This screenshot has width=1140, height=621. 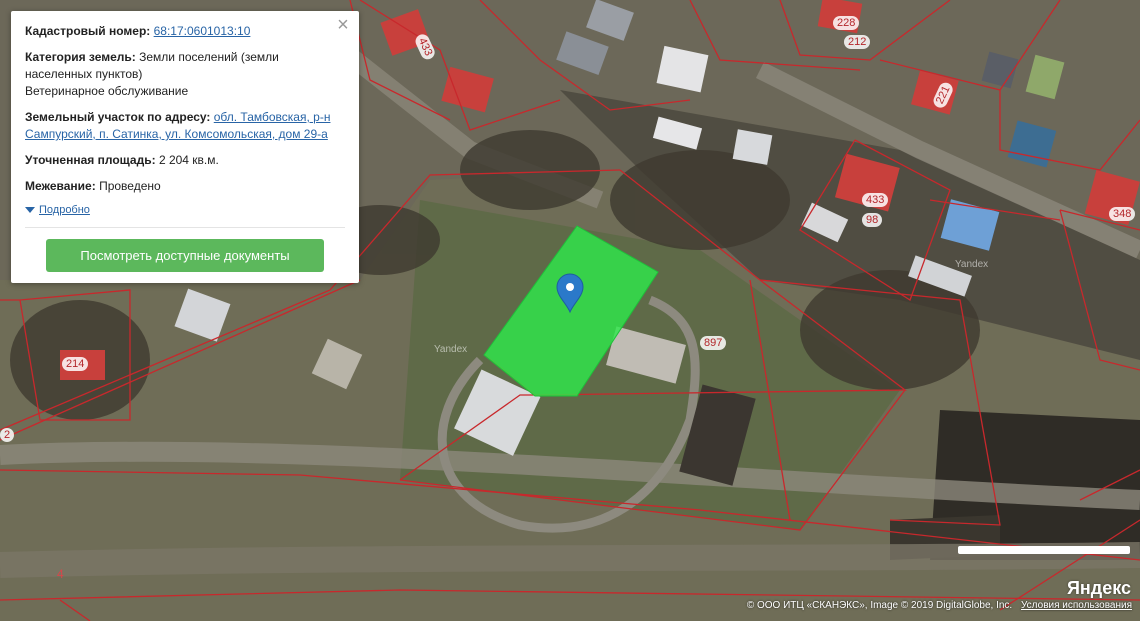 I want to click on area-row: Уточненная площадь: 2 204 кв.м., so click(x=185, y=160).